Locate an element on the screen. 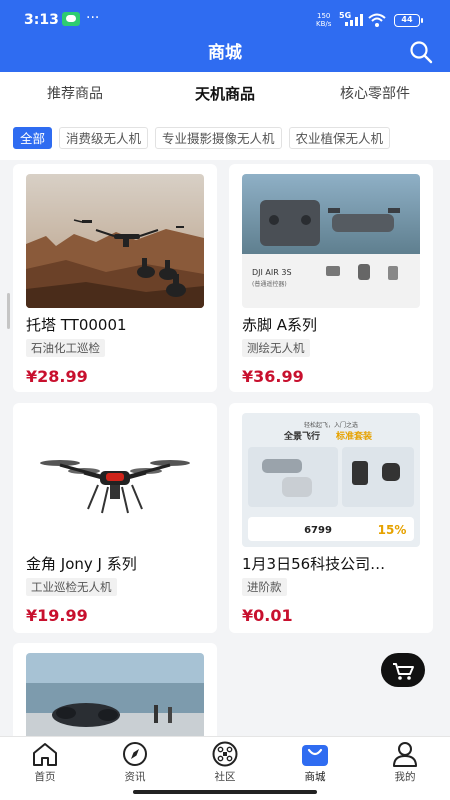 The height and width of the screenshot is (800, 450). home-icon is located at coordinates (45, 754).